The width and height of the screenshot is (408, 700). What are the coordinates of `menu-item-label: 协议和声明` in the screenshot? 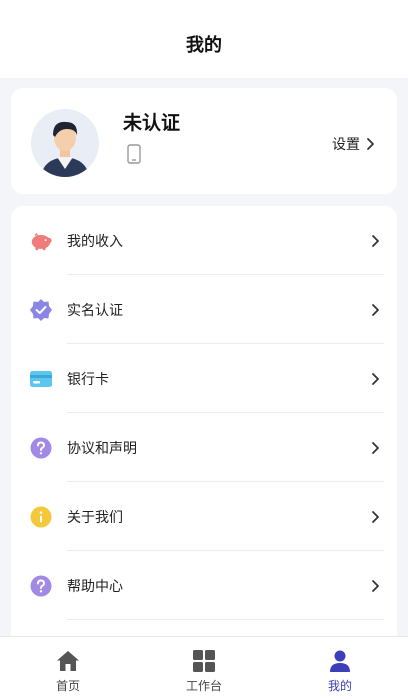 It's located at (102, 448).